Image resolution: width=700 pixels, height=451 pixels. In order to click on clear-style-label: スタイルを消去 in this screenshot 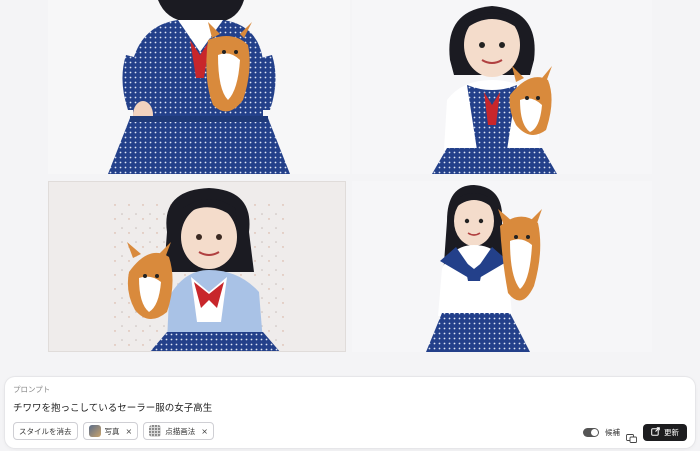, I will do `click(45, 431)`.